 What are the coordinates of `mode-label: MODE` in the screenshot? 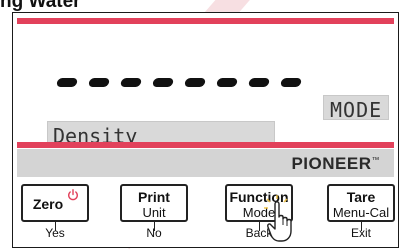 It's located at (356, 110).